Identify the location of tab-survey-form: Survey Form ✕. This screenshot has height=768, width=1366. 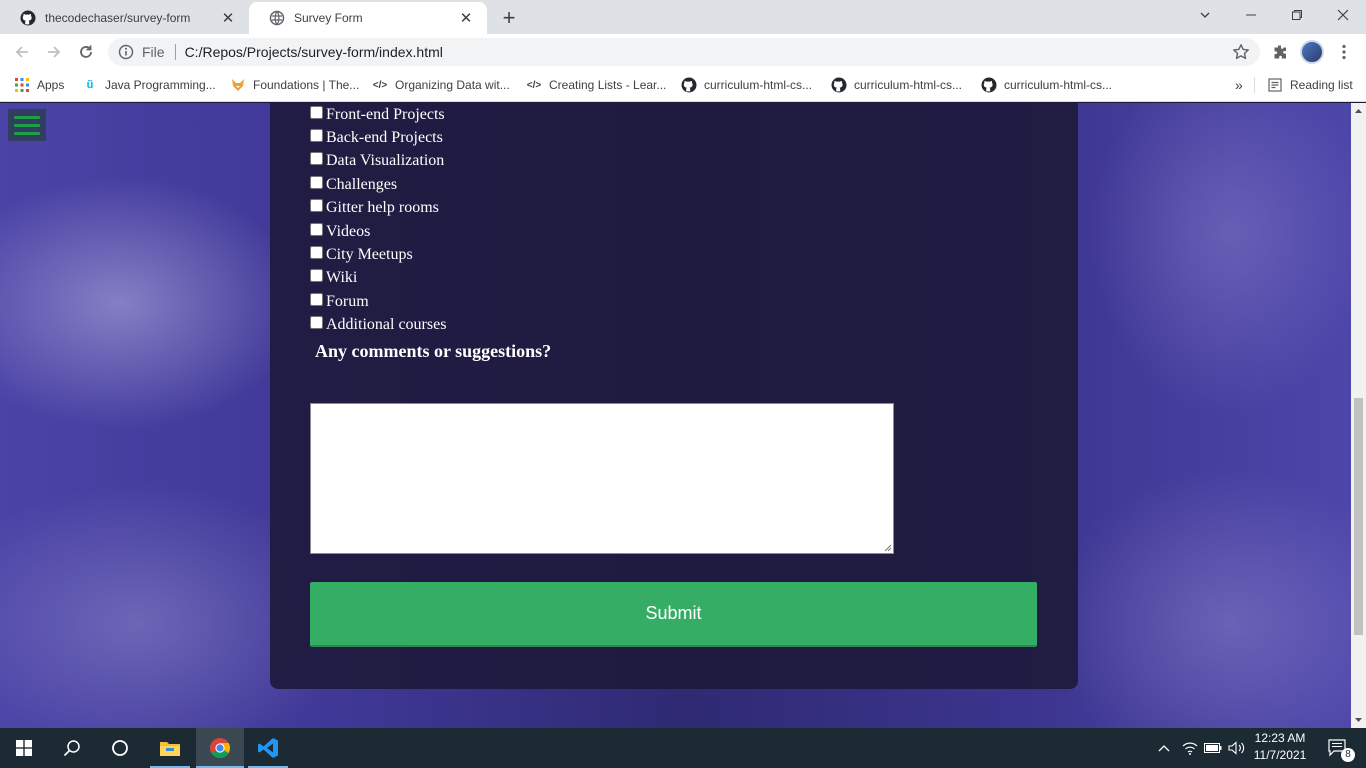
(368, 18).